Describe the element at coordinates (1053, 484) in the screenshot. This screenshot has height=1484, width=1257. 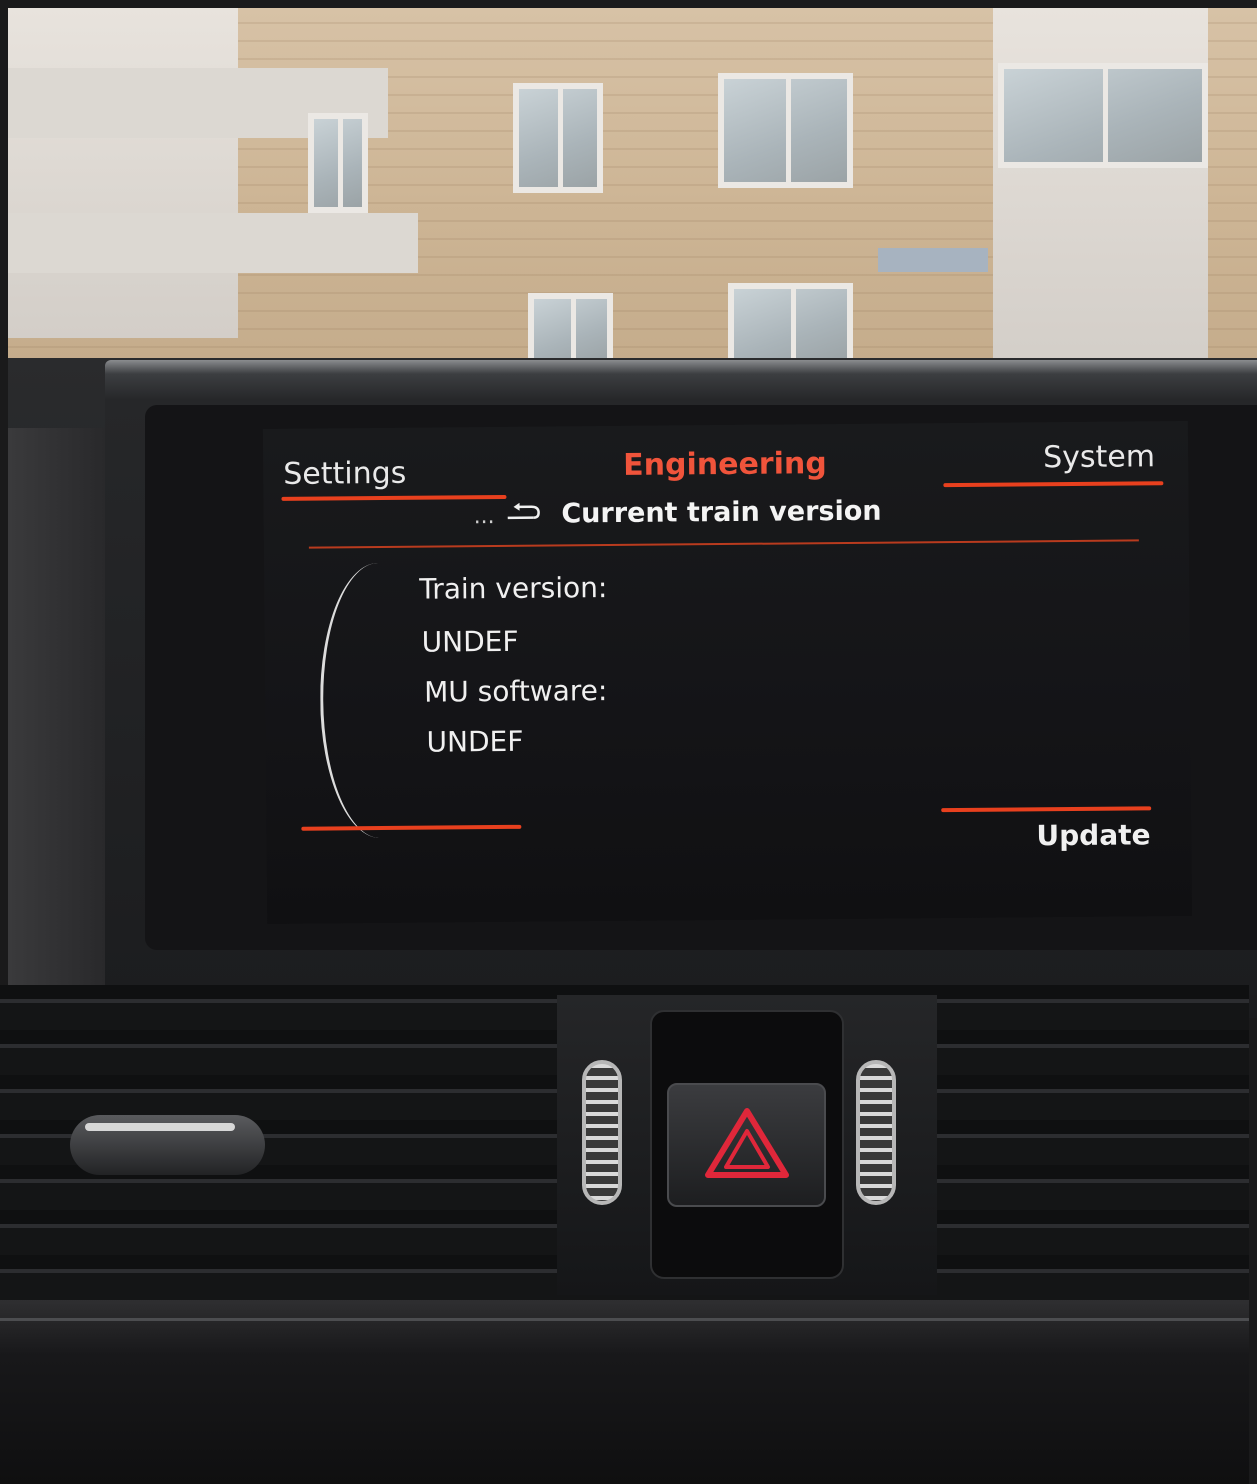
I see `tab-system-underline` at that location.